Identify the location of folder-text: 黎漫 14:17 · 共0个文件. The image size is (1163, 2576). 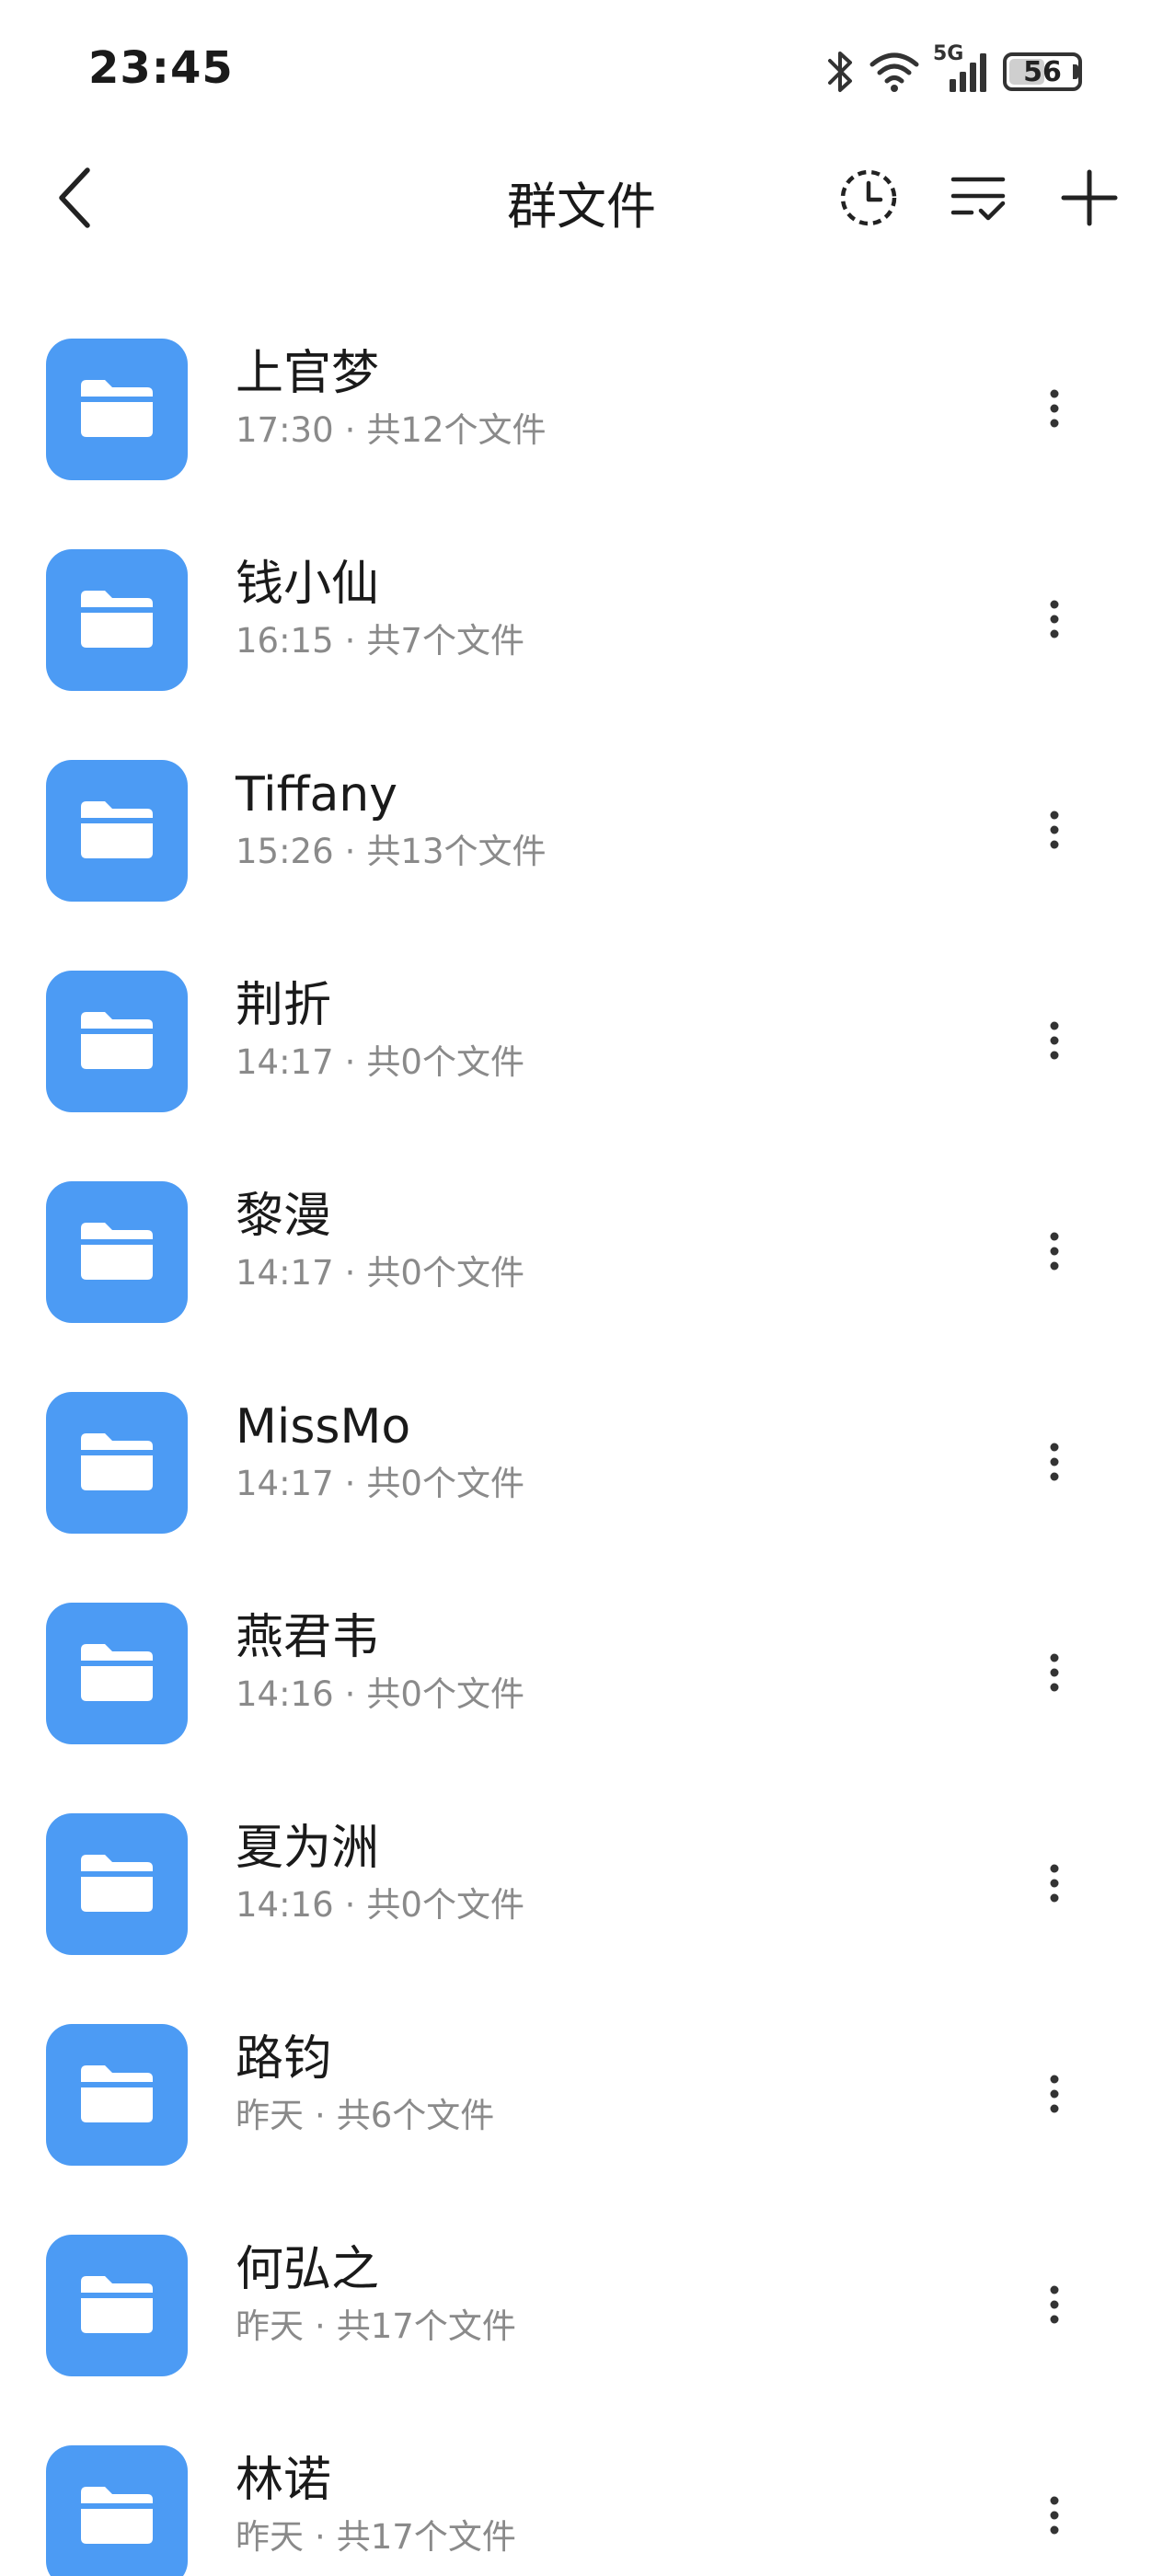
(607, 1241).